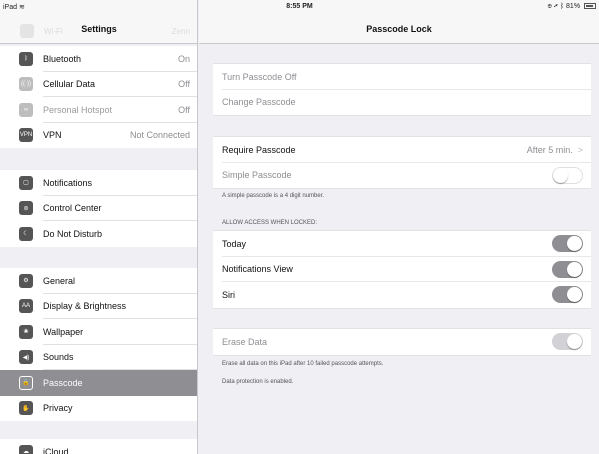  What do you see at coordinates (399, 29) in the screenshot?
I see `page-title: Passcode Lock` at bounding box center [399, 29].